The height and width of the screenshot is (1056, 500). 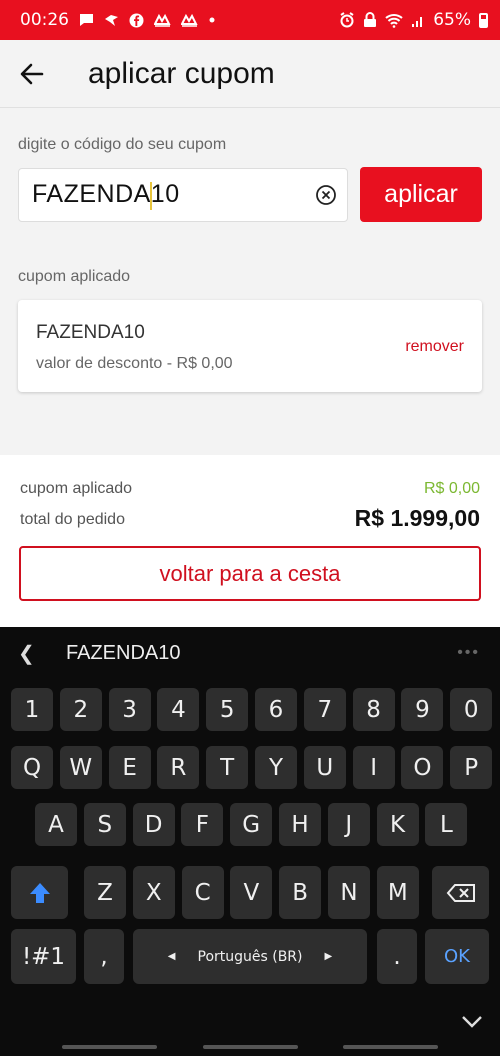 I want to click on key-y: Y, so click(x=276, y=767).